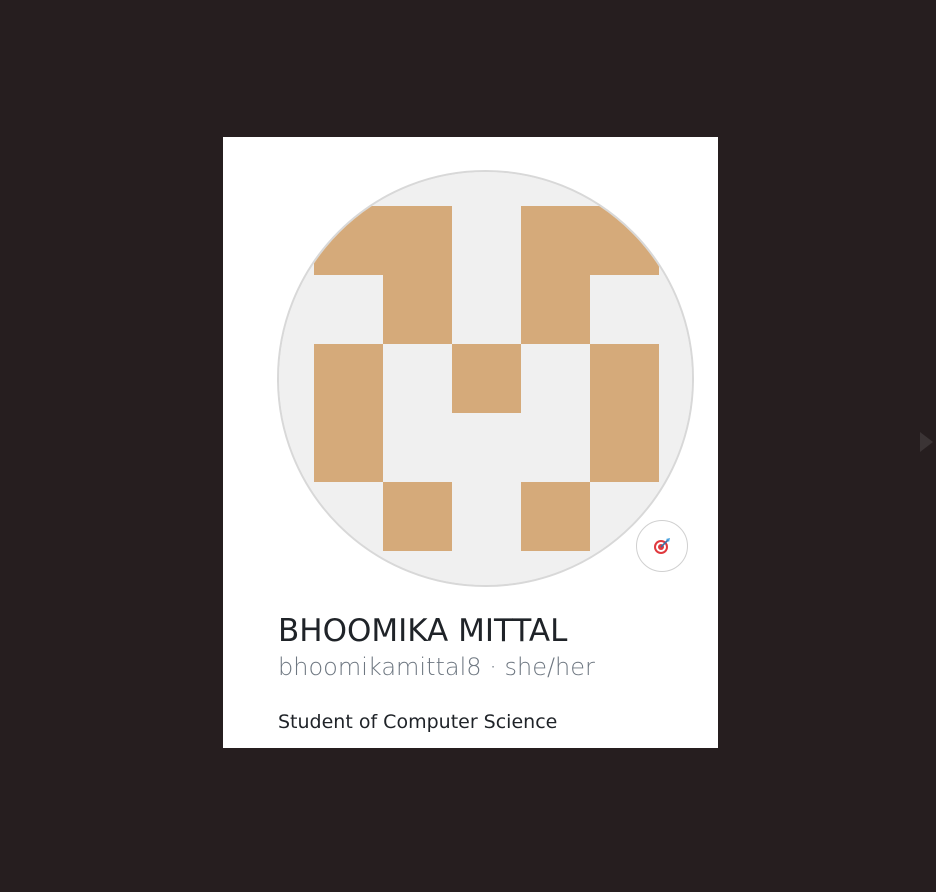  I want to click on profile-bio: Student of Computer Science, so click(418, 722).